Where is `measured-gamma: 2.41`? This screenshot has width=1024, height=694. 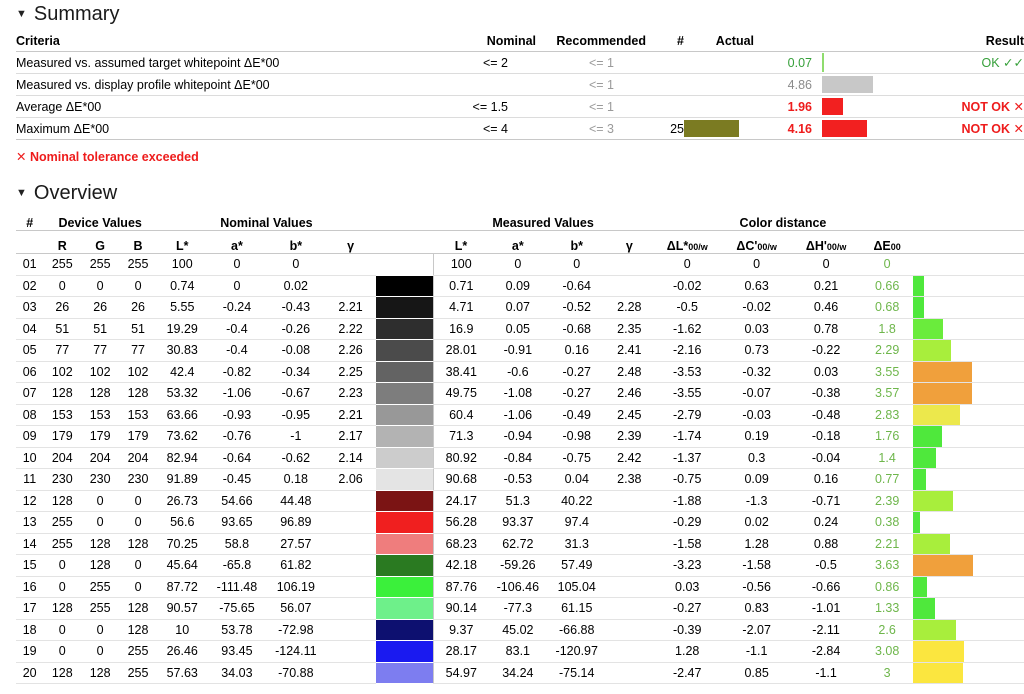
measured-gamma: 2.41 is located at coordinates (629, 350).